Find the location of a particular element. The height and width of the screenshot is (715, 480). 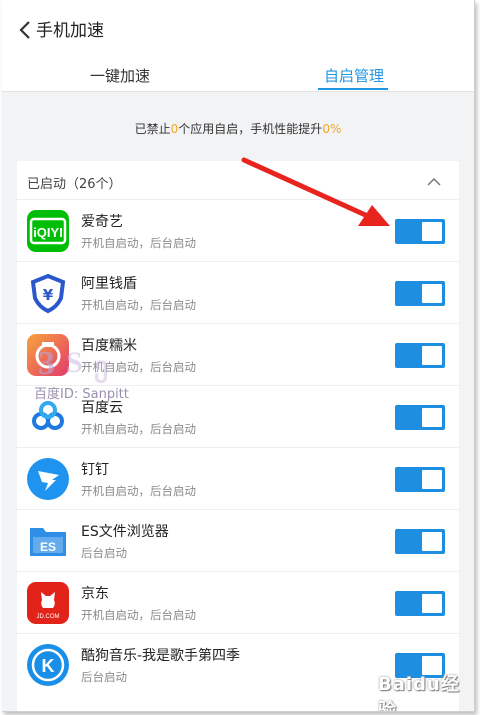

top-bar: 手机加速 一键加速 自启管理 is located at coordinates (238, 46).